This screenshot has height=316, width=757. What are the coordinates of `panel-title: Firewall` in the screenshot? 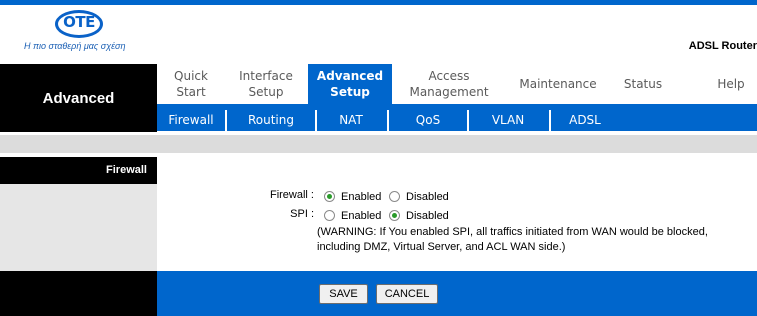 It's located at (78, 170).